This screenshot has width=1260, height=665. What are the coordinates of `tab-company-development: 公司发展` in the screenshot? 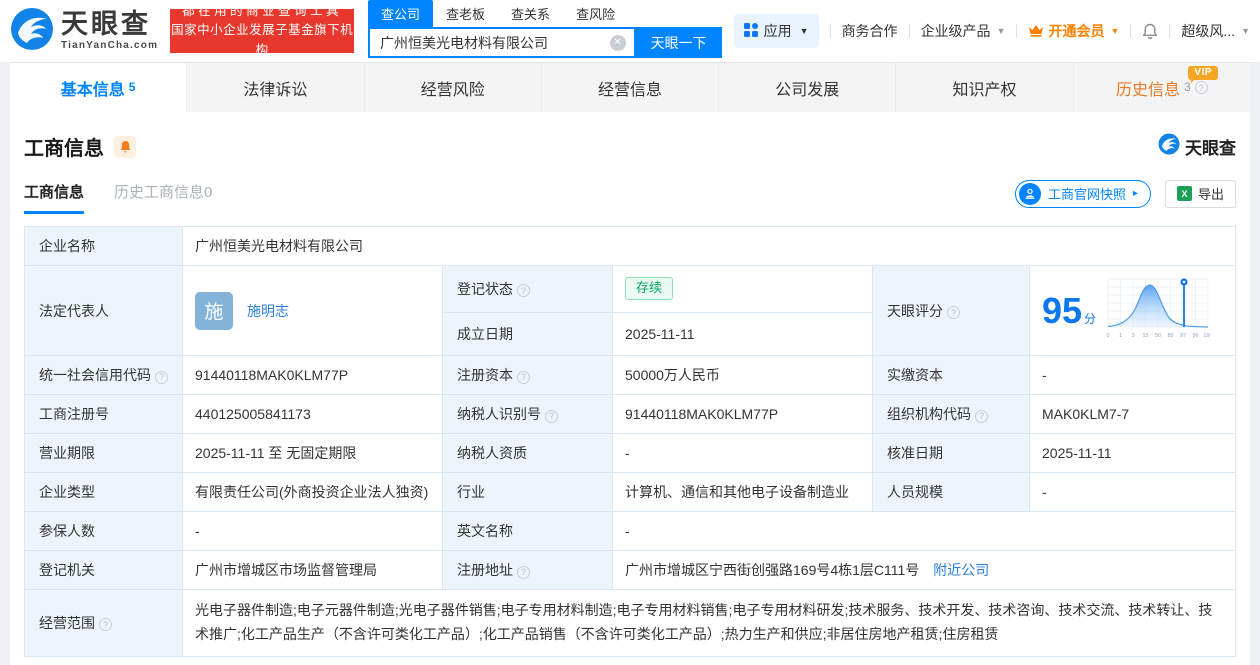 It's located at (806, 87).